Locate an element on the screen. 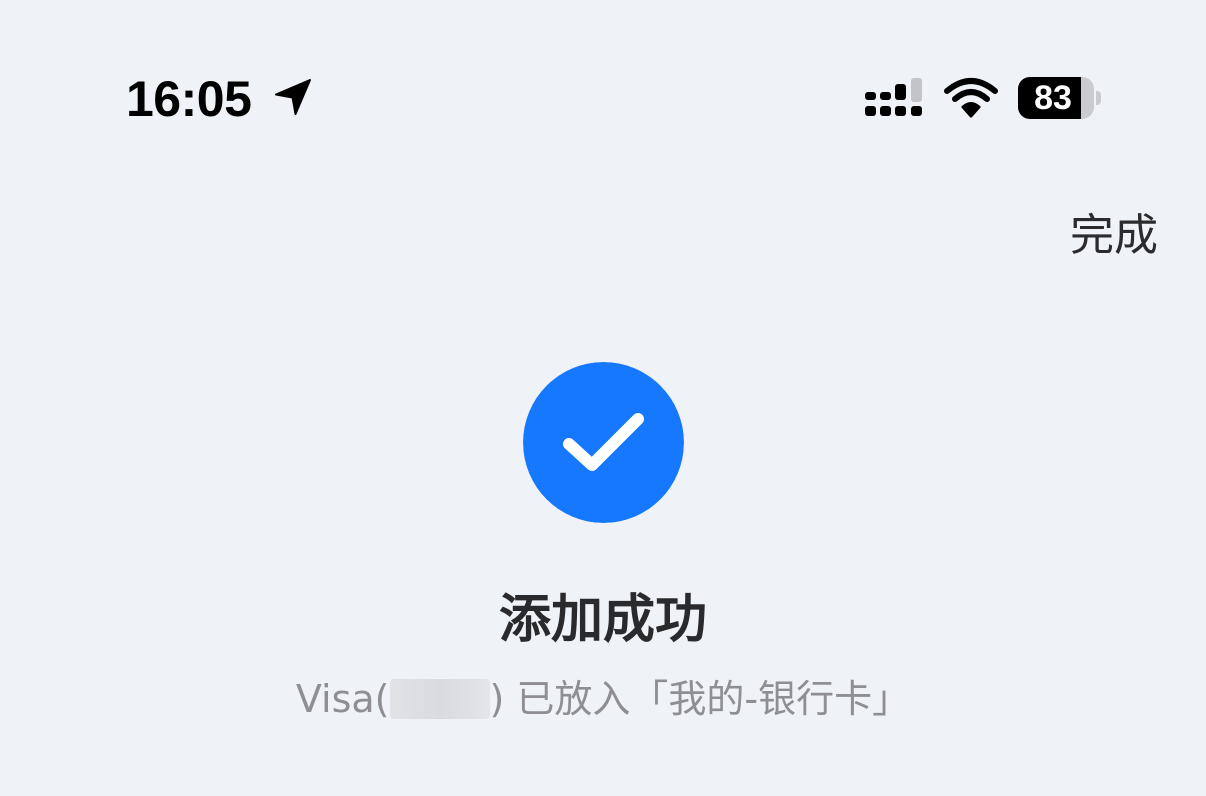  close-paren: ) is located at coordinates (497, 699).